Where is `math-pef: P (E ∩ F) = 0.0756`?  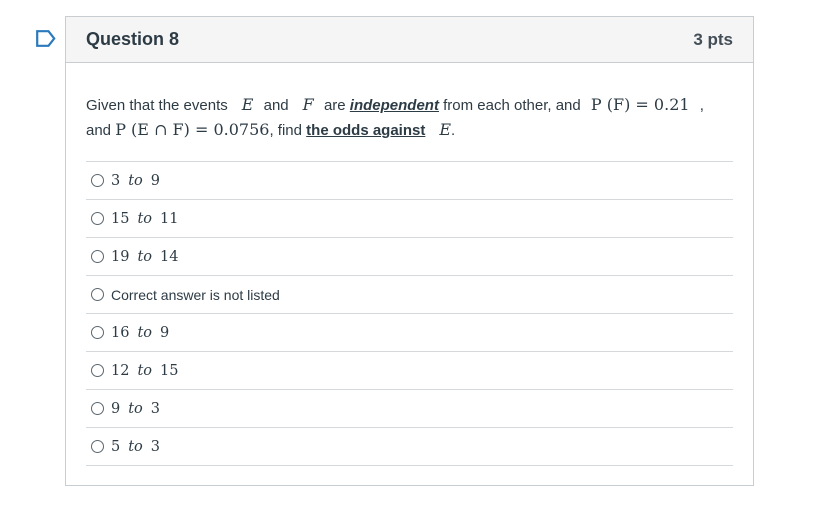 math-pef: P (E ∩ F) = 0.0756 is located at coordinates (192, 129).